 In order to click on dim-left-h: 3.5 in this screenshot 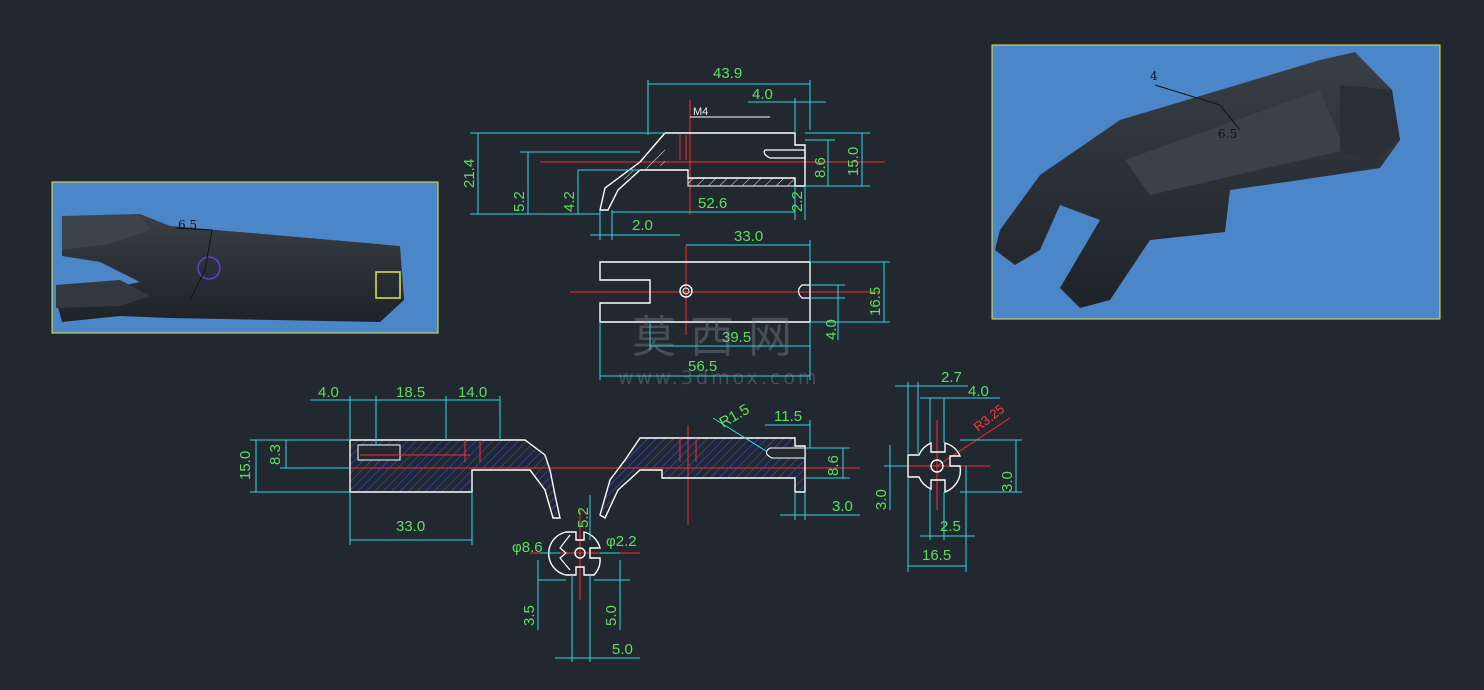, I will do `click(529, 615)`.